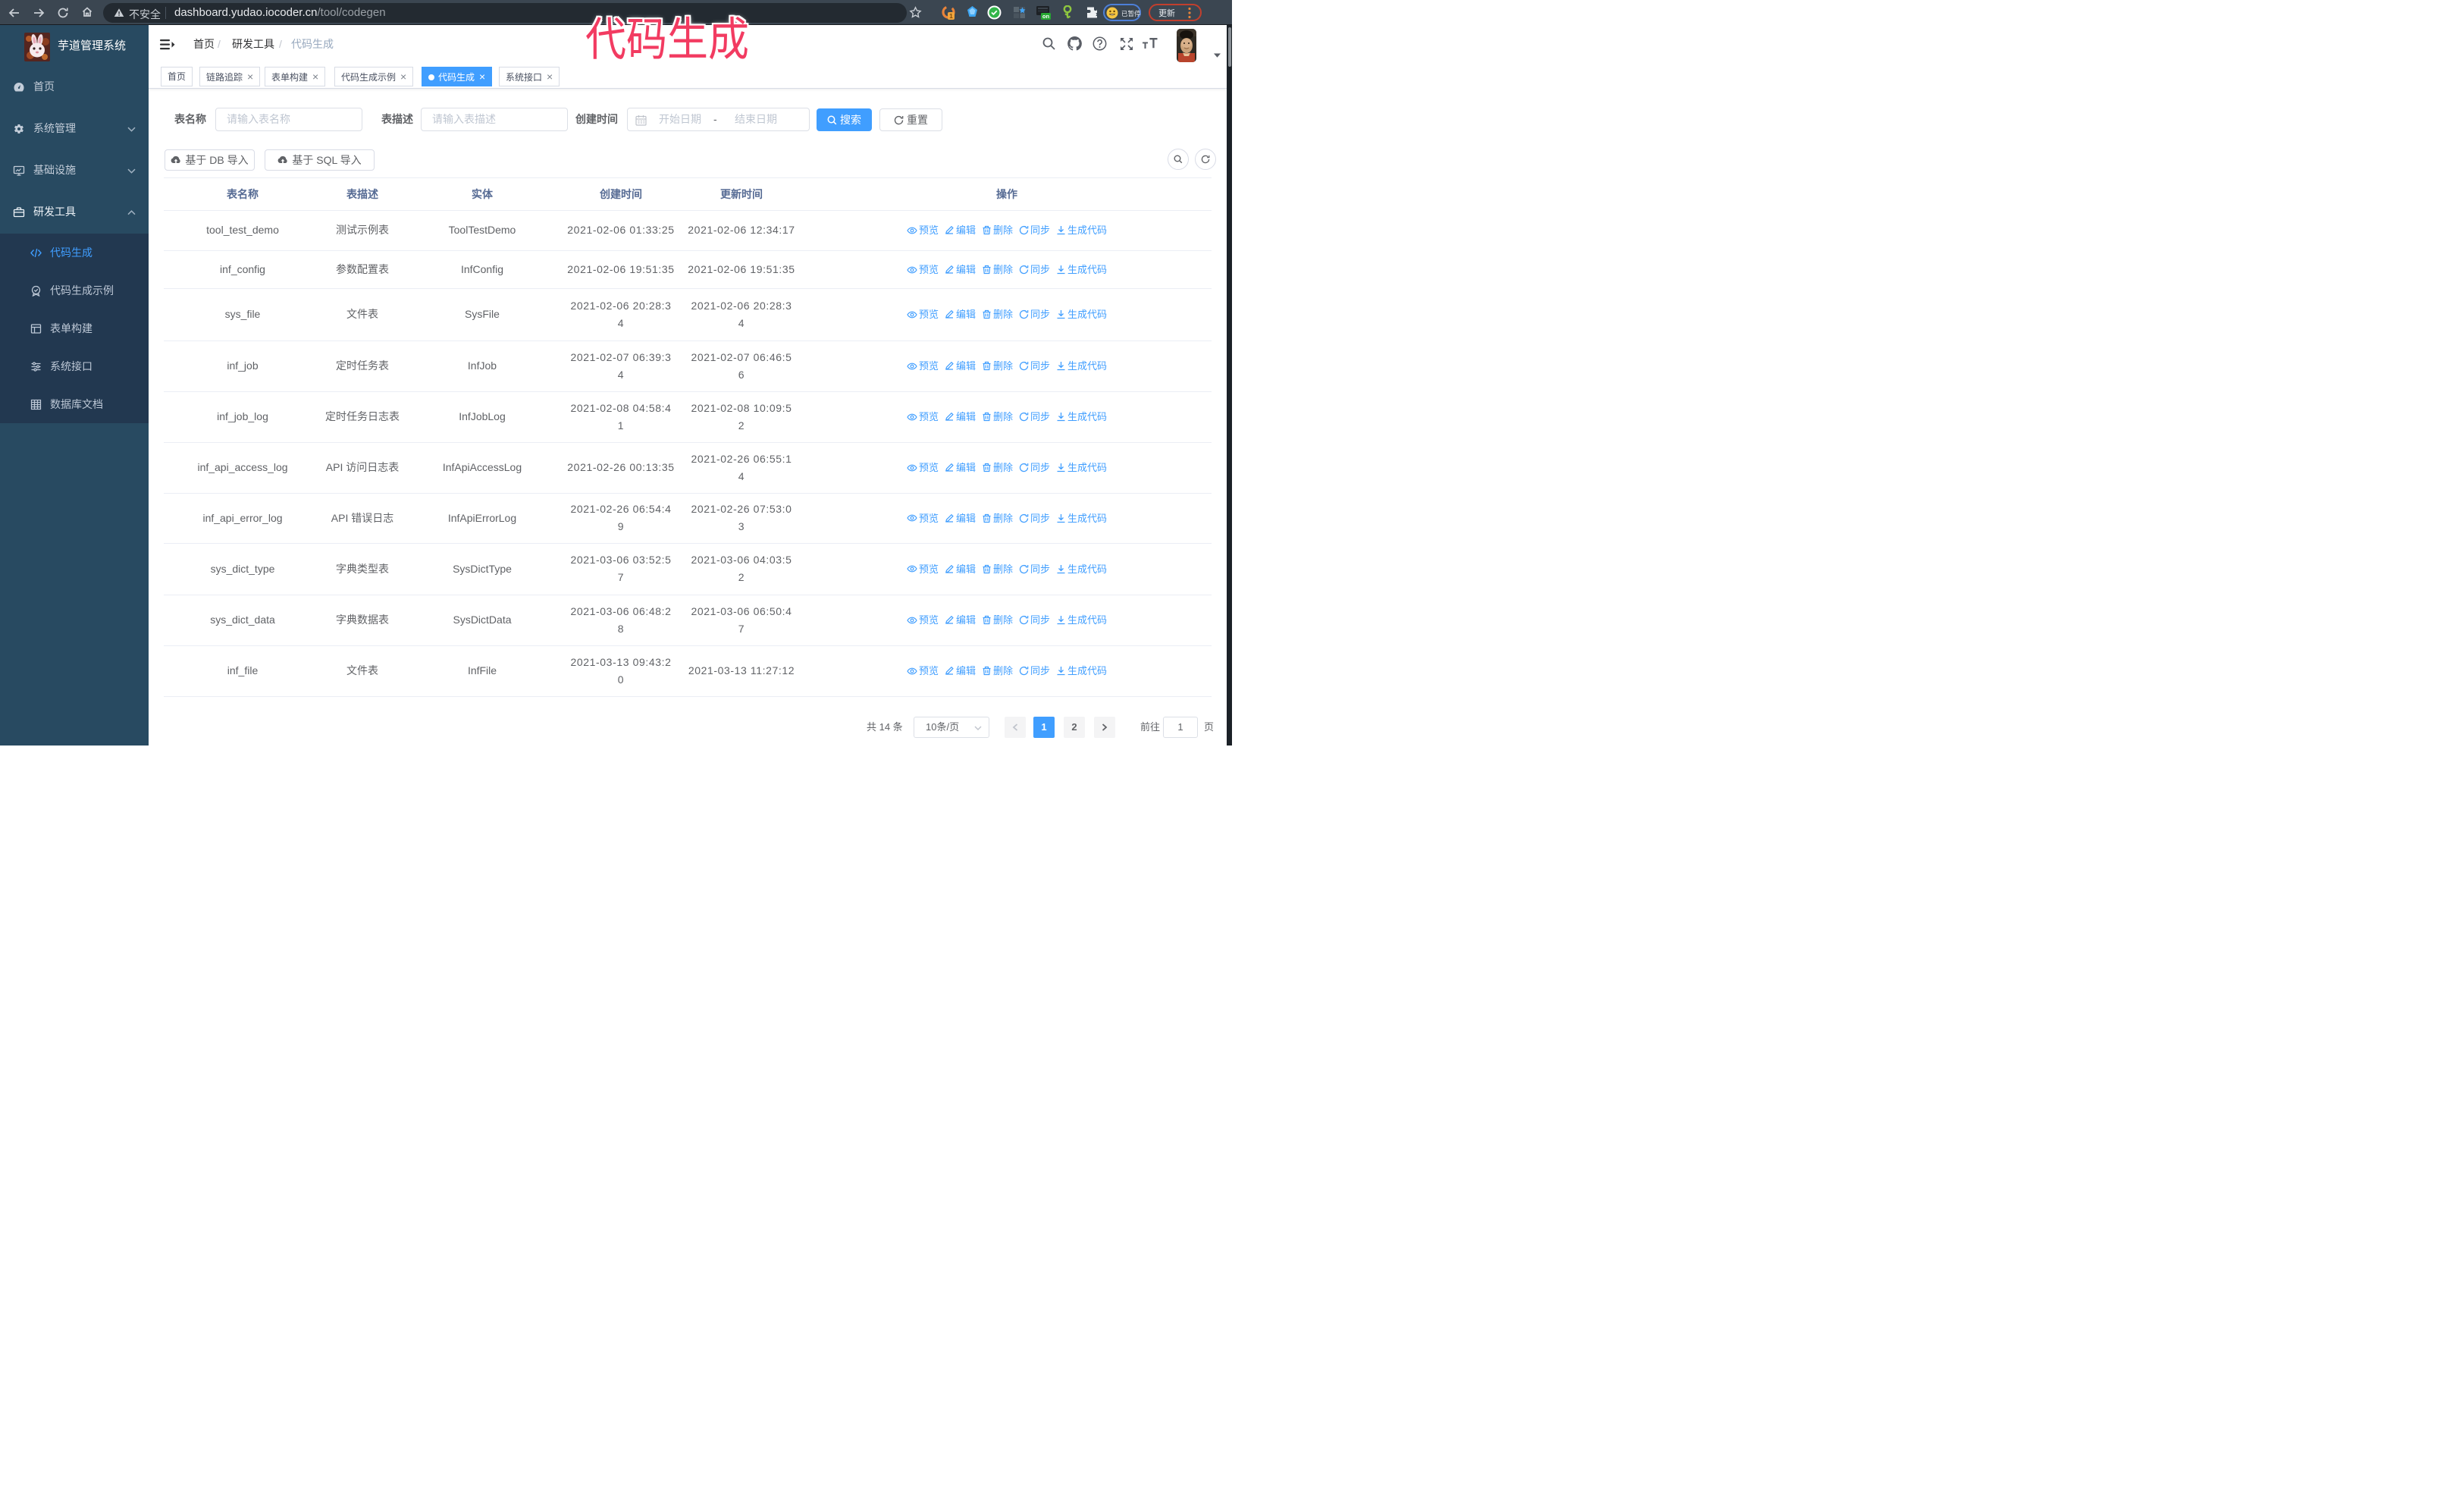 The image size is (2464, 1491). Describe the element at coordinates (1046, 16) in the screenshot. I see `svg-text: on` at that location.